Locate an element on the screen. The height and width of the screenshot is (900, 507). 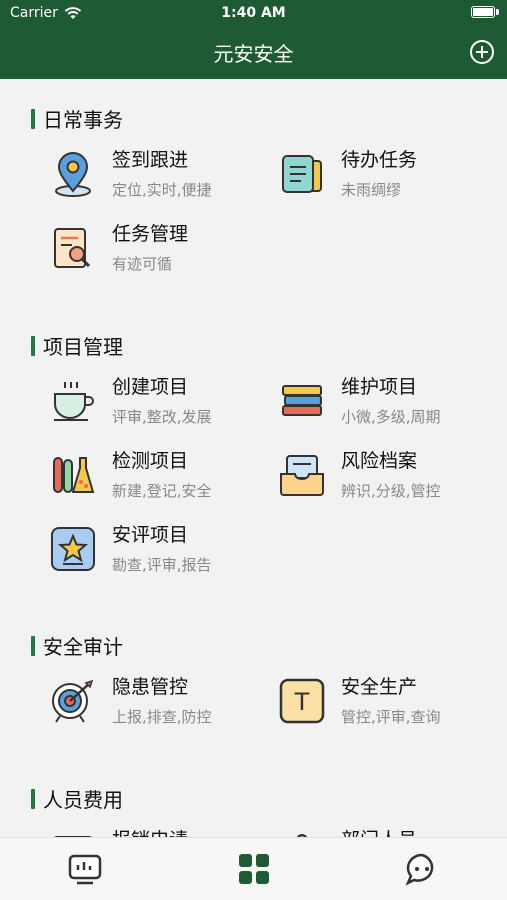
item-title: 部门人员 is located at coordinates (379, 831).